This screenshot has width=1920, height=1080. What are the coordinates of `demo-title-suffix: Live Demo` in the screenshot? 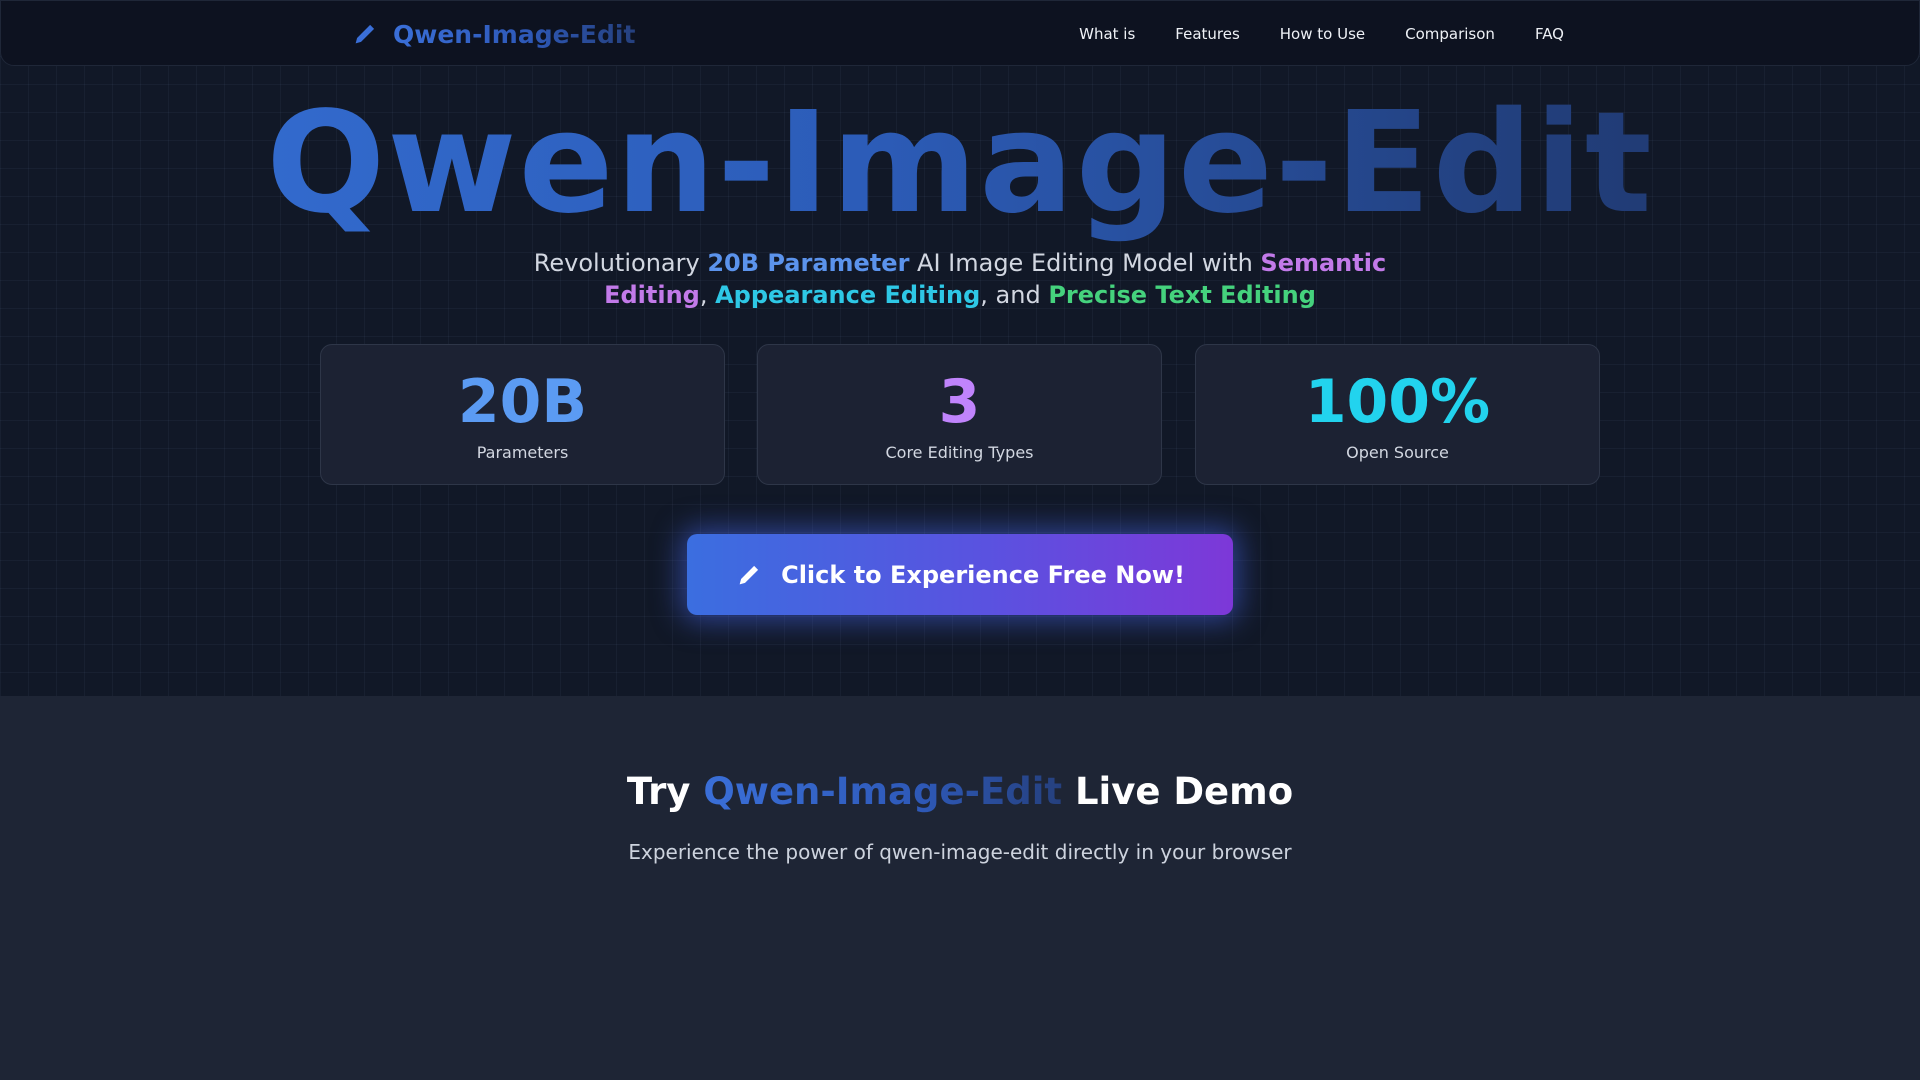 It's located at (1178, 791).